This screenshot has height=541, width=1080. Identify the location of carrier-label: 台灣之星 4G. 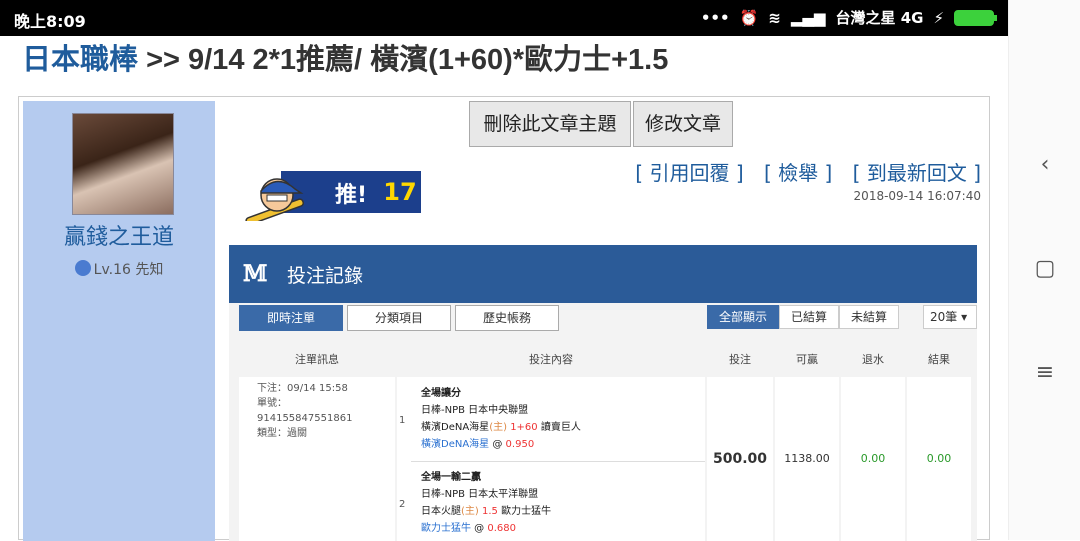
(879, 18).